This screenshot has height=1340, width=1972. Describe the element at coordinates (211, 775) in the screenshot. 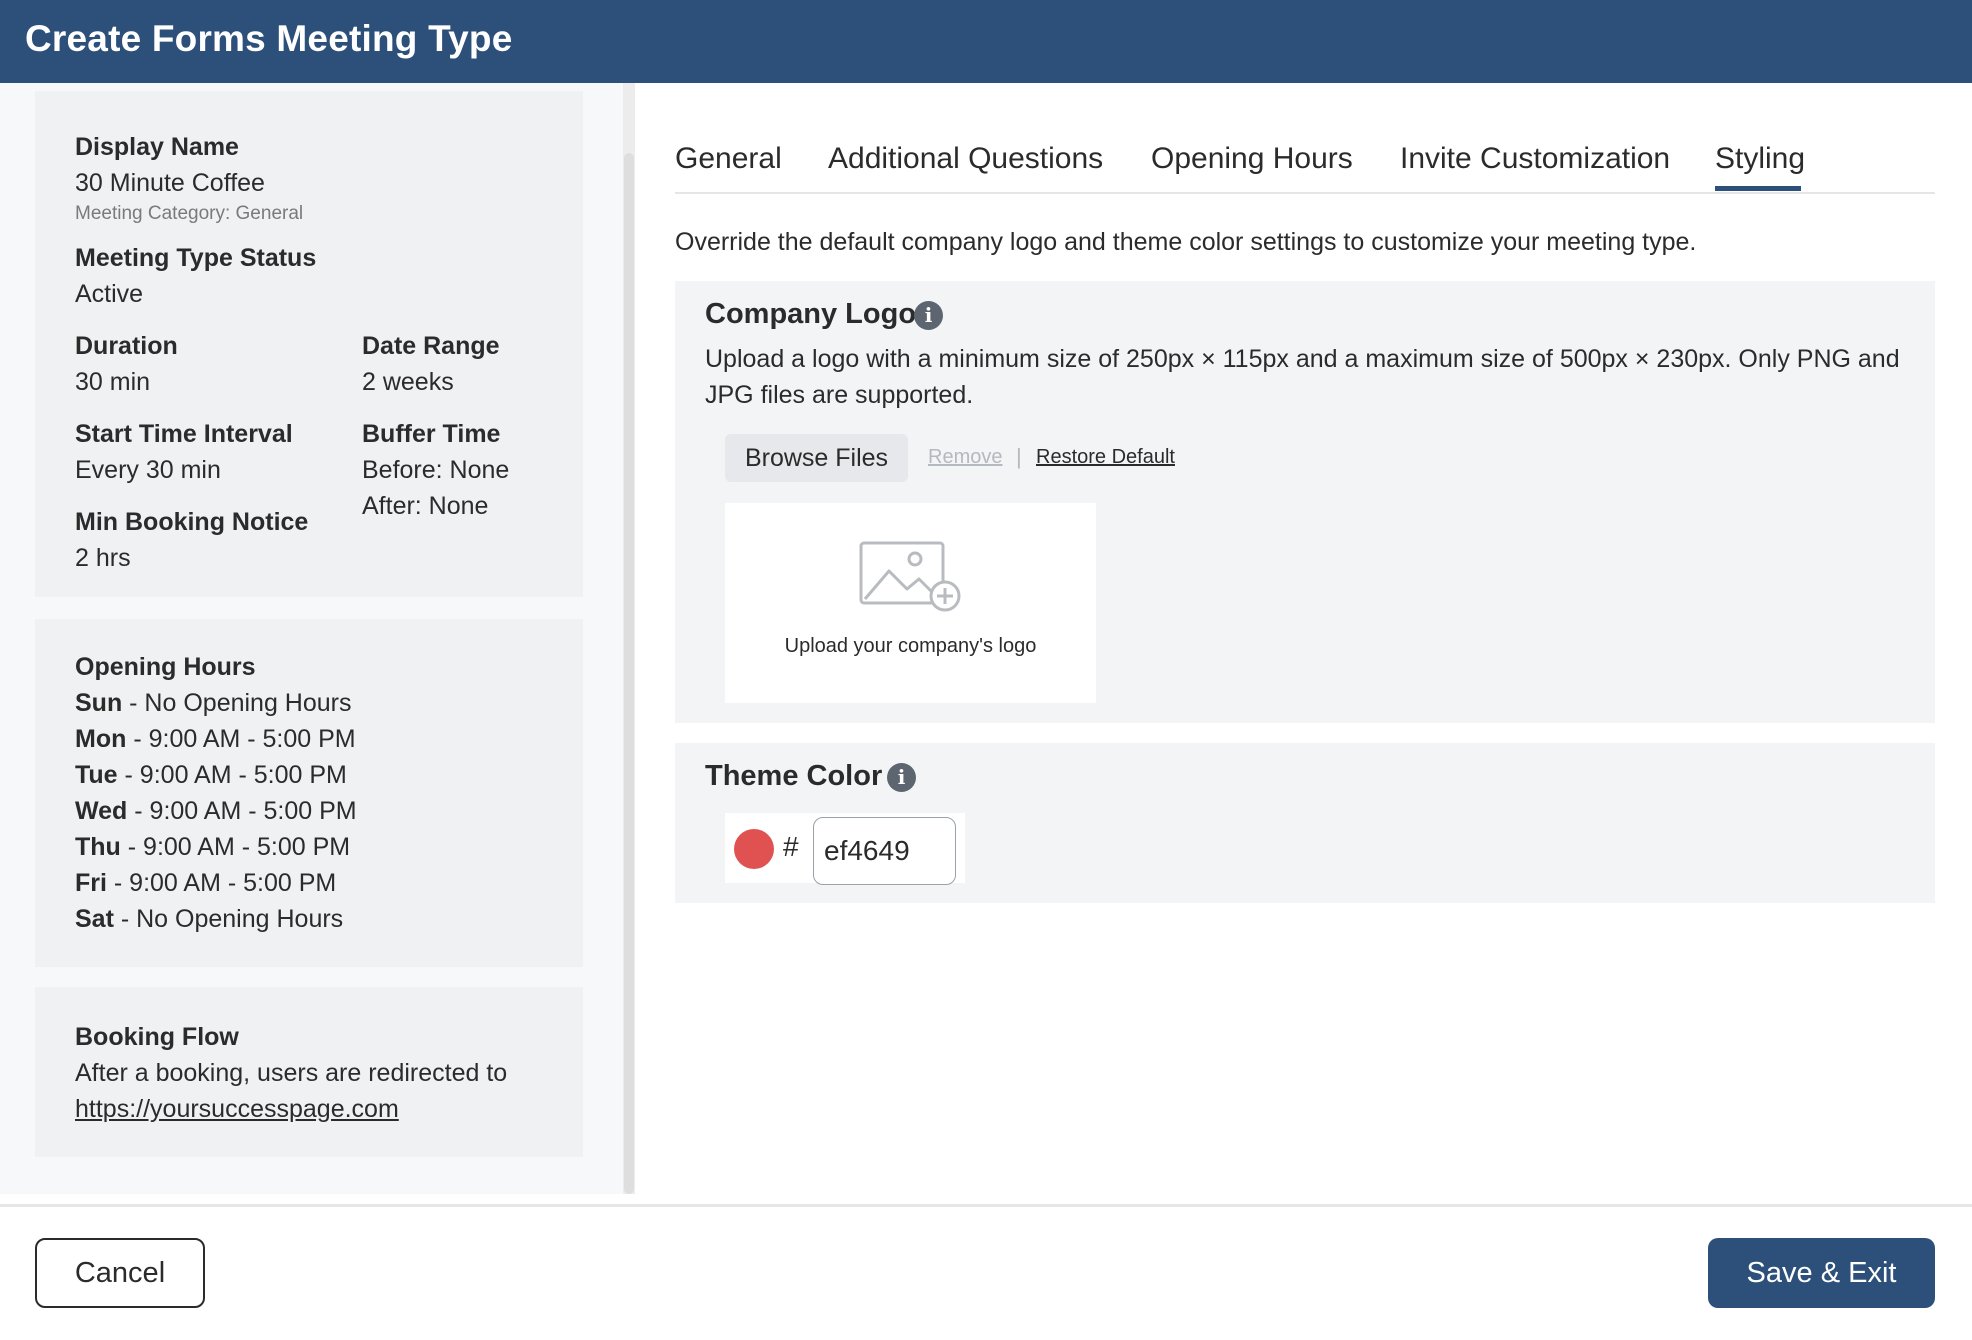

I see `opening-hours-row: Tue - 9:00 AM - 5:00 PM` at that location.